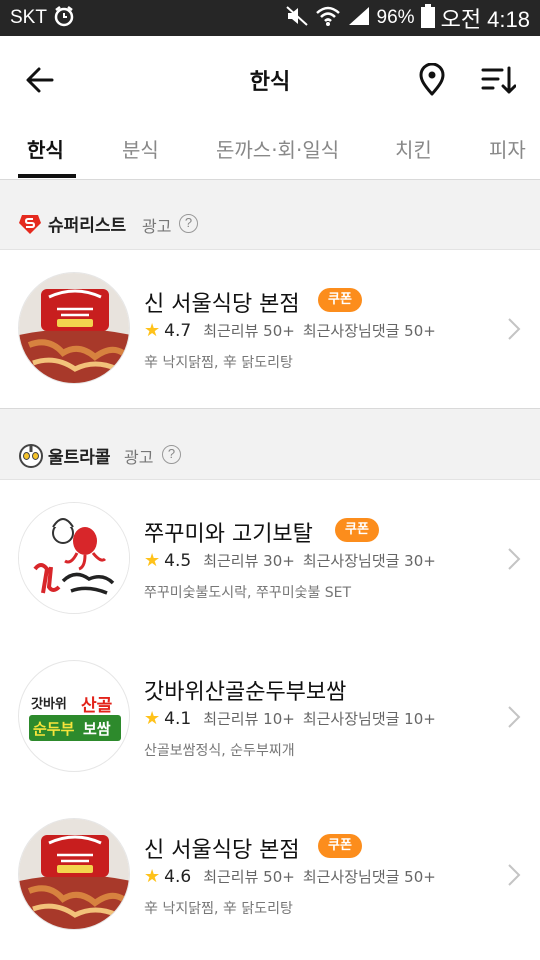  What do you see at coordinates (369, 561) in the screenshot?
I see `owner-reply-count: 최근사장님댓글 30+` at bounding box center [369, 561].